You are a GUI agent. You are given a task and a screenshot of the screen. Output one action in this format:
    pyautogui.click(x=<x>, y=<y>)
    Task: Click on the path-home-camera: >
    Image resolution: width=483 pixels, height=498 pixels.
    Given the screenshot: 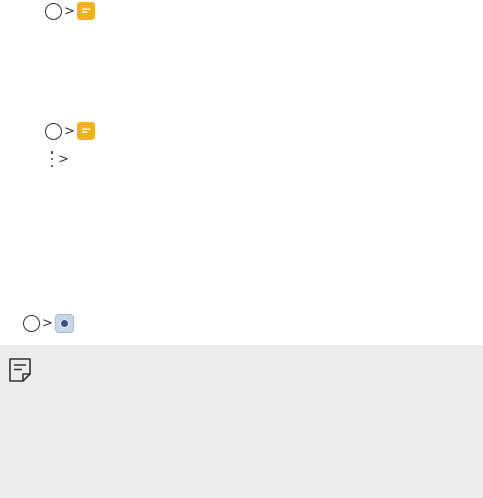 What is the action you would take?
    pyautogui.click(x=48, y=323)
    